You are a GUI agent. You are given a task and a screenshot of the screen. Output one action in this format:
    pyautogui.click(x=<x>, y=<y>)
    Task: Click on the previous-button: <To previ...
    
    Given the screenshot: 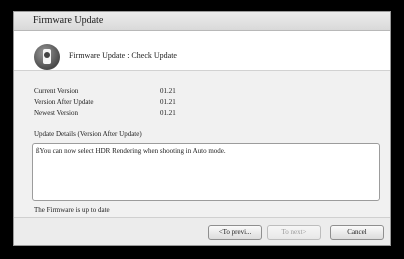 What is the action you would take?
    pyautogui.click(x=235, y=232)
    